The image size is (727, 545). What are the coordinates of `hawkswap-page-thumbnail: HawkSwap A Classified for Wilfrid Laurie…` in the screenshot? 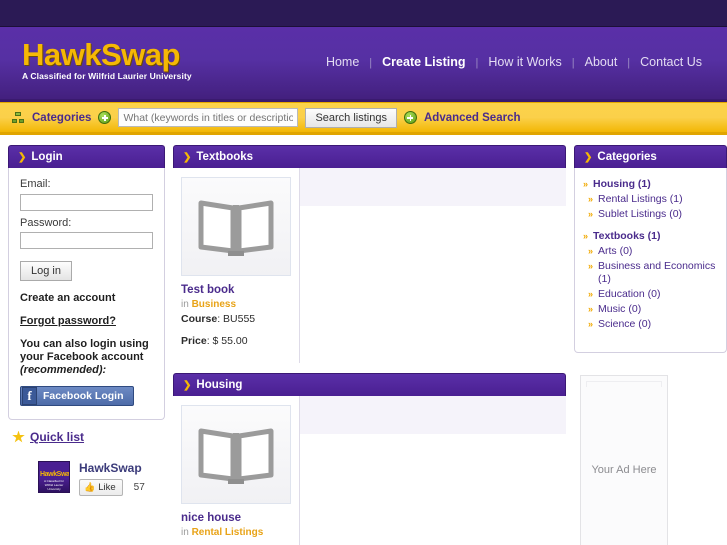 It's located at (54, 477).